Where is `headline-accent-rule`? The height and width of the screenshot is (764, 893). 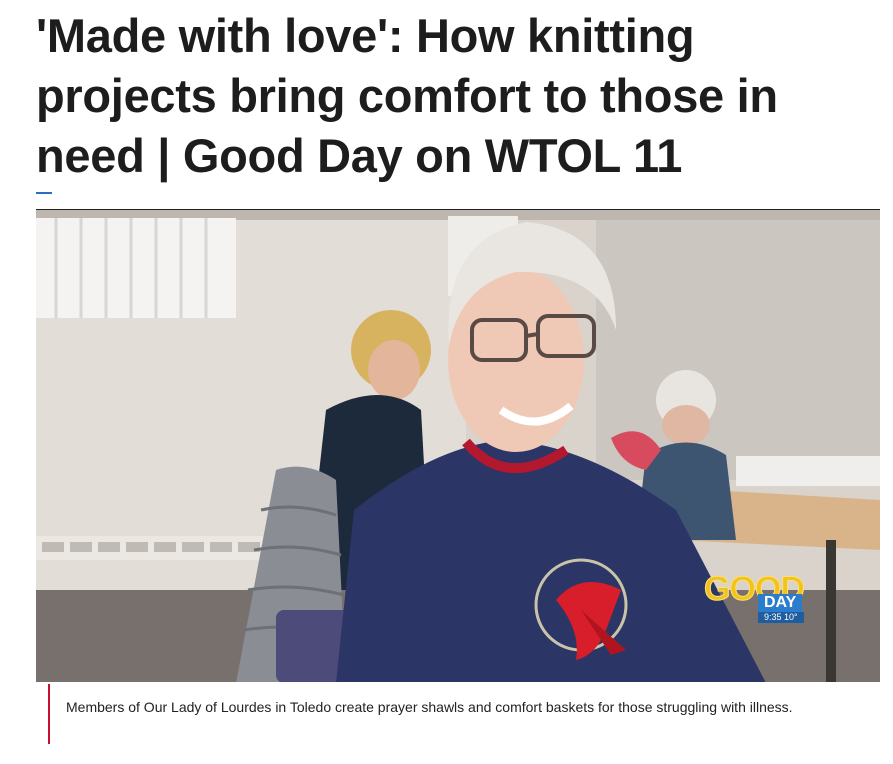
headline-accent-rule is located at coordinates (44, 193).